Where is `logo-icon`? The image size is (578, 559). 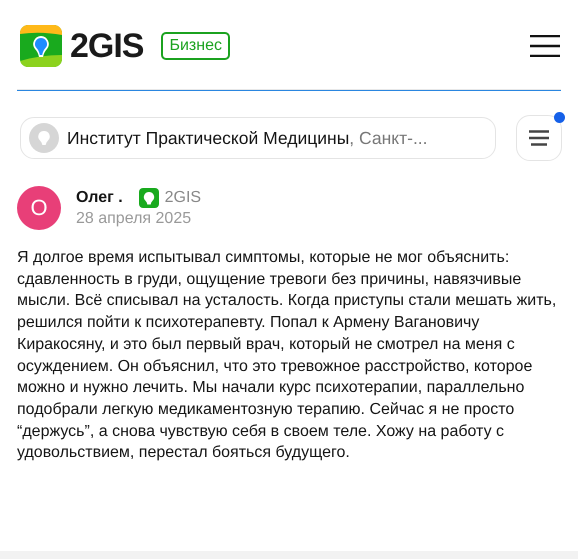 logo-icon is located at coordinates (41, 46).